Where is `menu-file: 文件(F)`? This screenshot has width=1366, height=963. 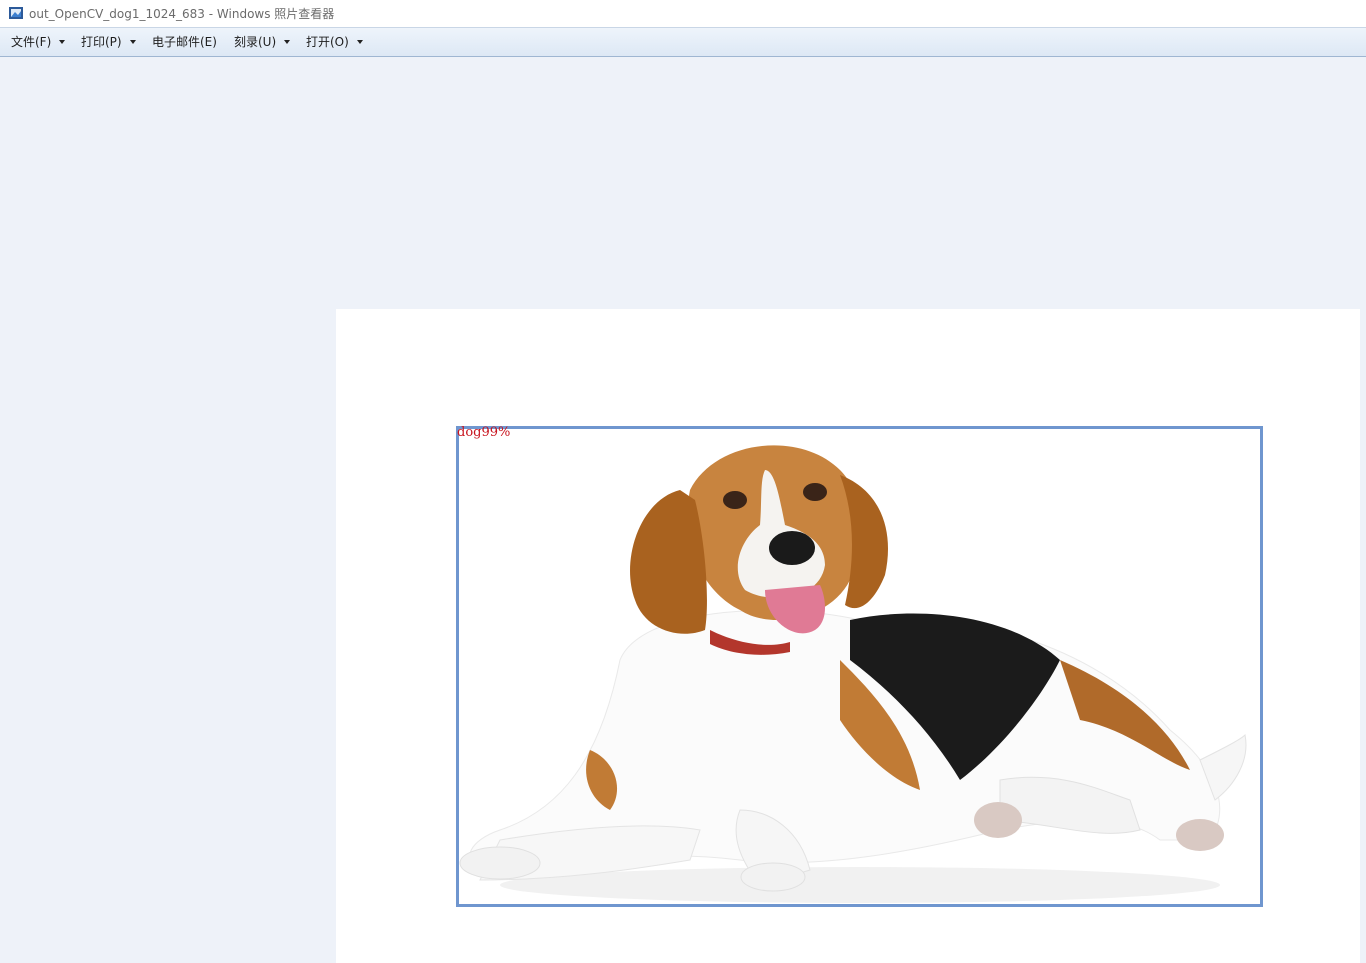 menu-file: 文件(F) is located at coordinates (31, 42).